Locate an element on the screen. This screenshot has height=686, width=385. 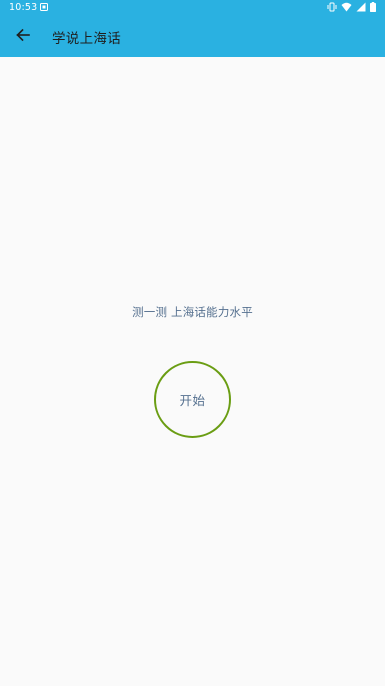
start-button: 开始 is located at coordinates (192, 399).